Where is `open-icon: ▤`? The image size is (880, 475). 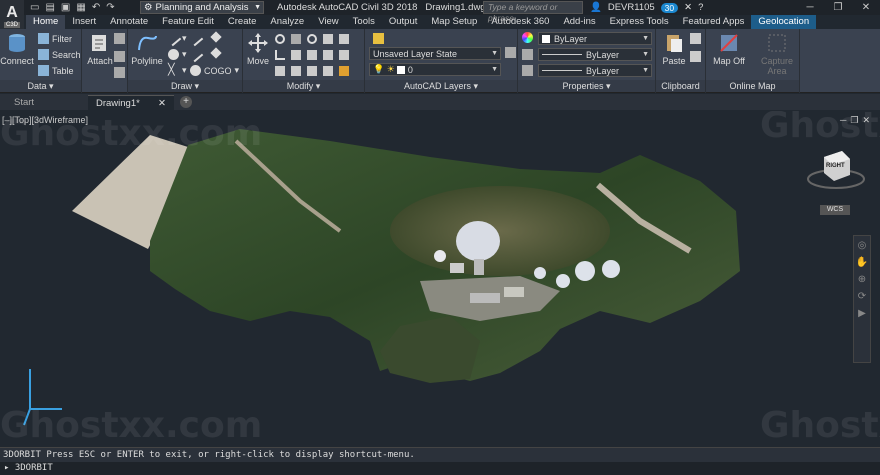
open-icon: ▤ is located at coordinates (49, 7).